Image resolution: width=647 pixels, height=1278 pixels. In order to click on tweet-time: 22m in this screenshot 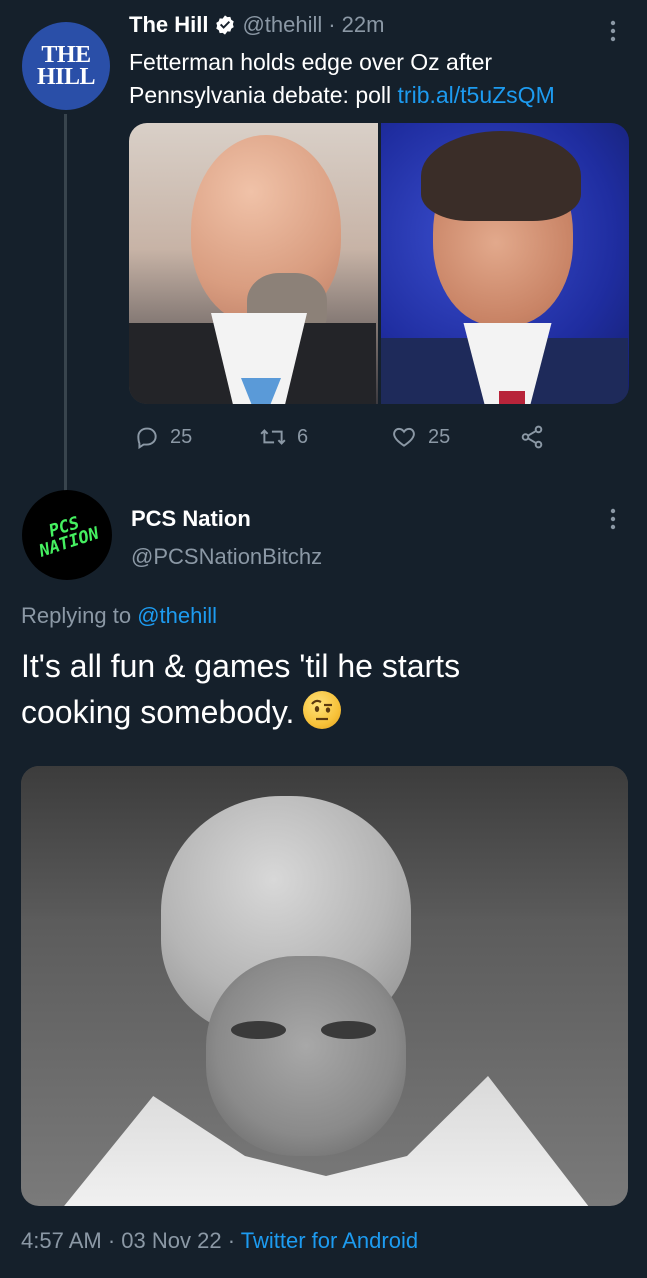, I will do `click(363, 25)`.